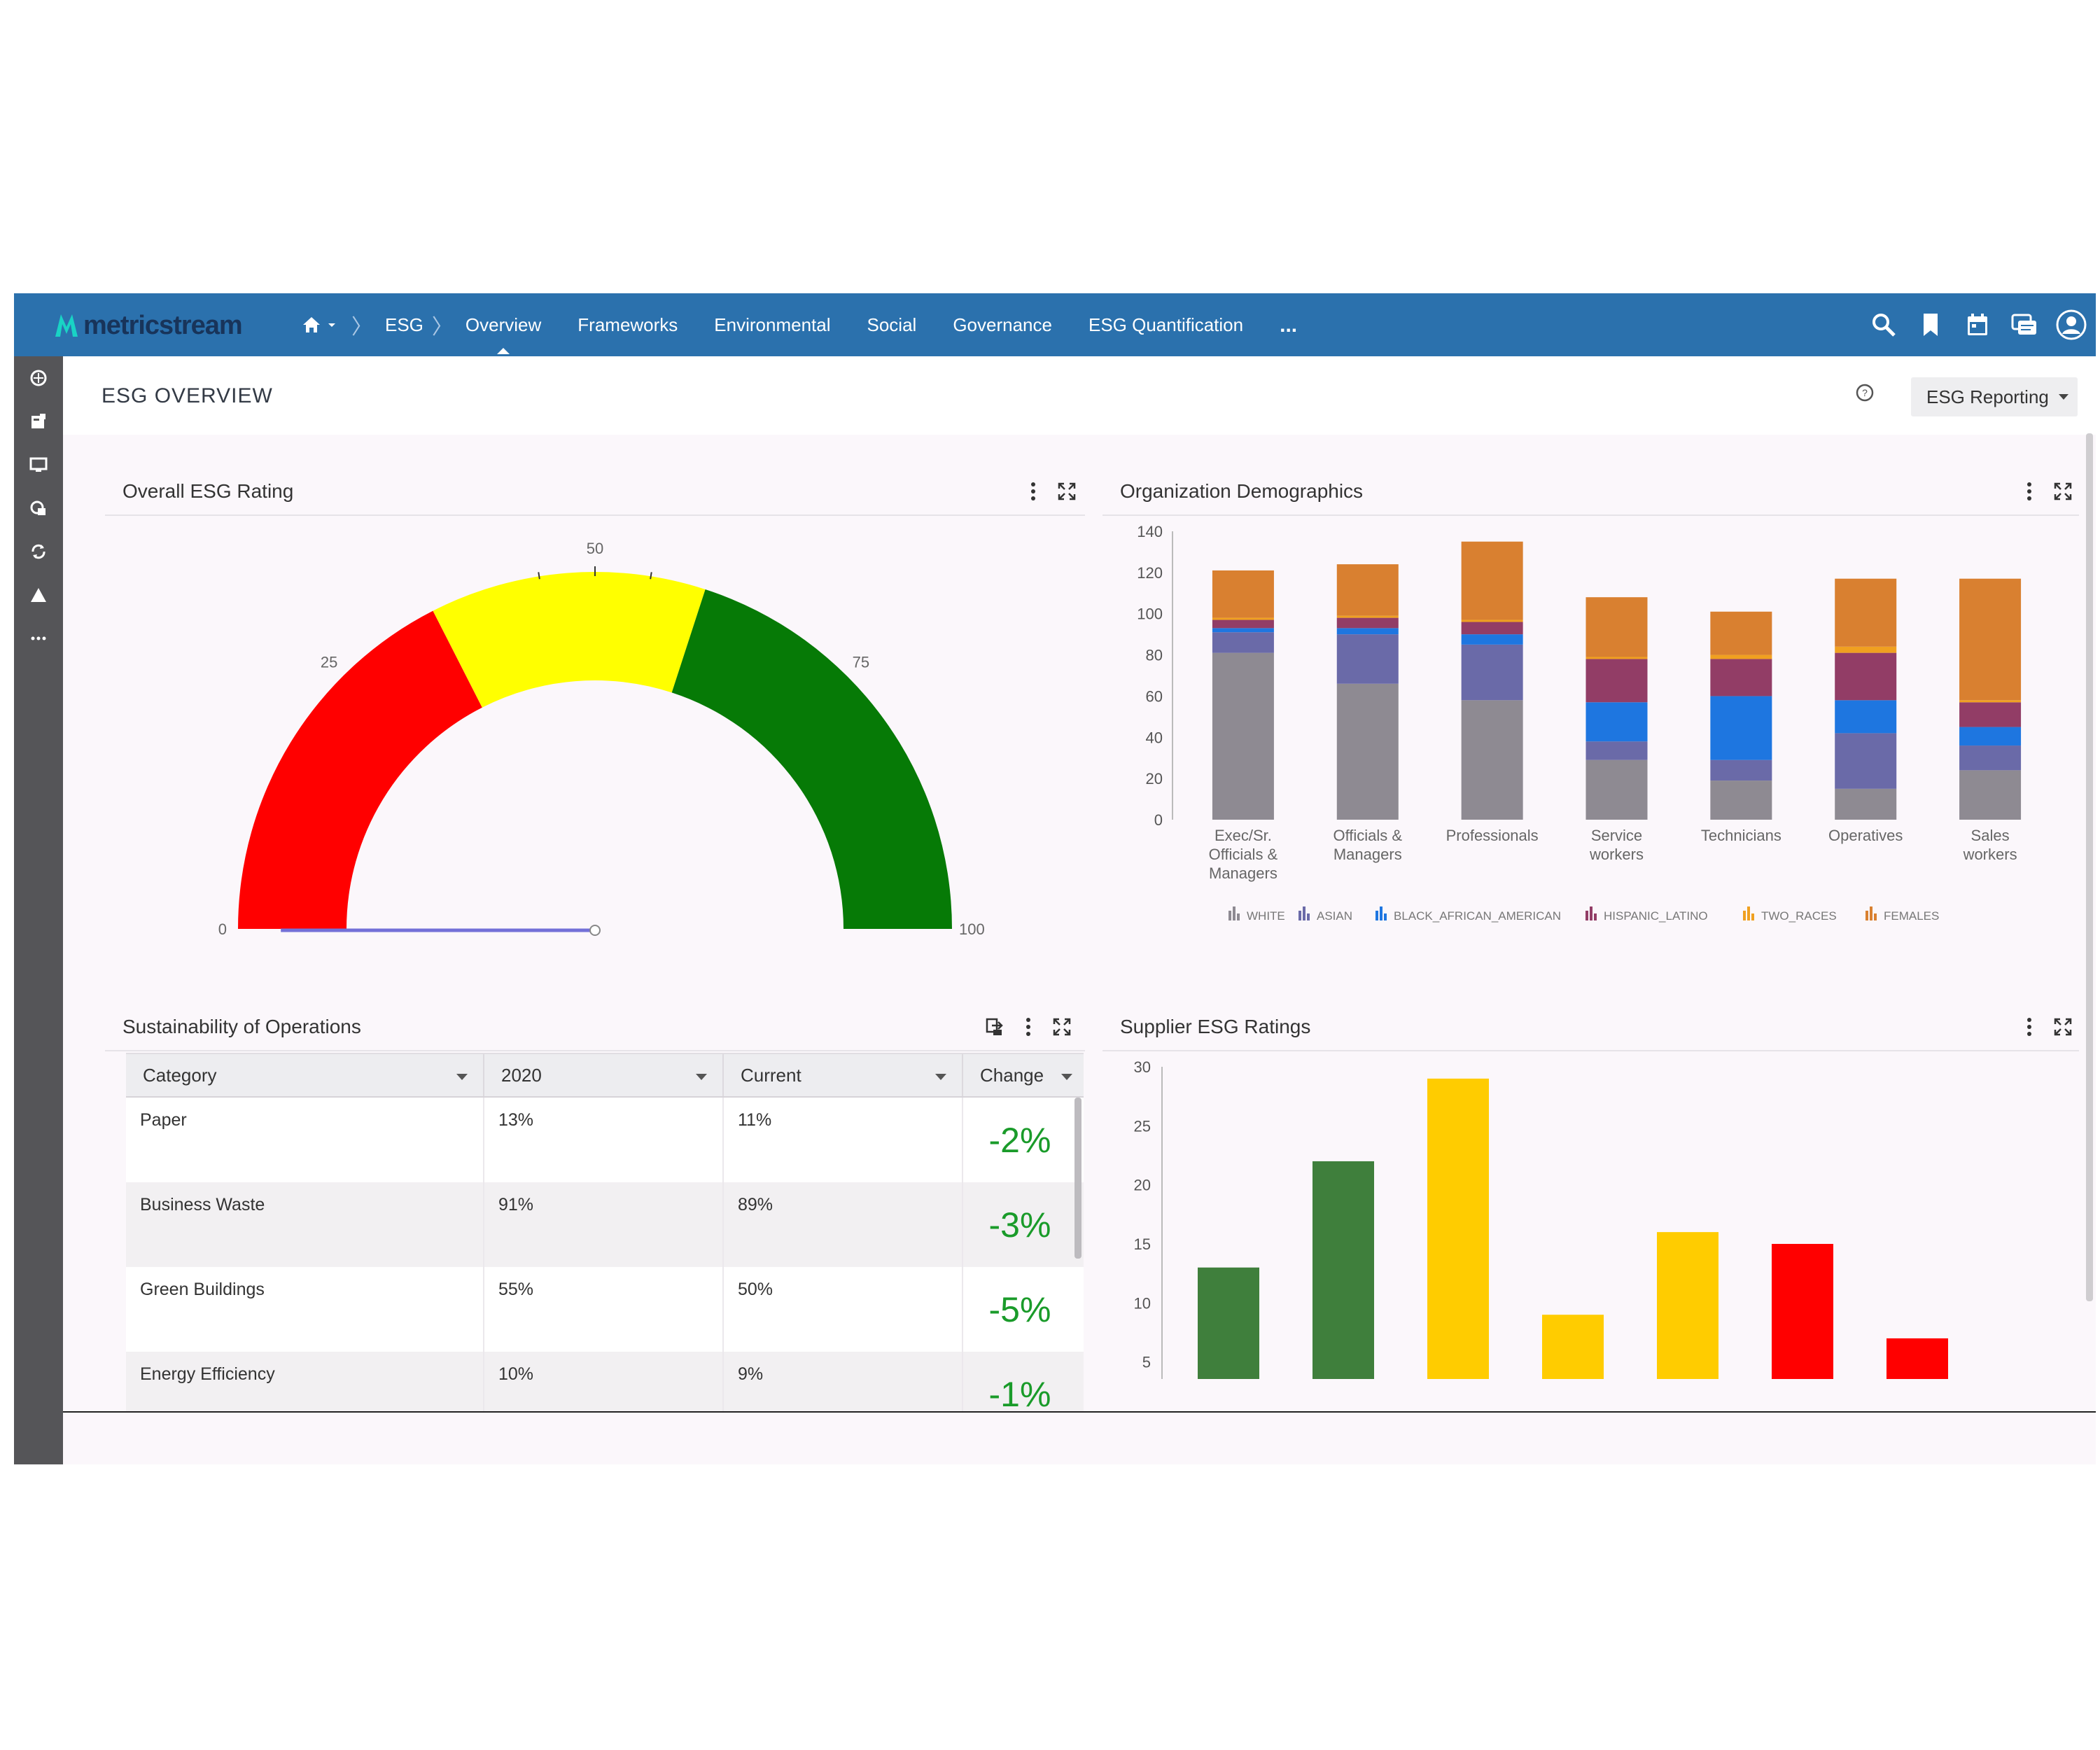 This screenshot has width=2100, height=1750. Describe the element at coordinates (1079, 1412) in the screenshot. I see `page-bottom-rule` at that location.